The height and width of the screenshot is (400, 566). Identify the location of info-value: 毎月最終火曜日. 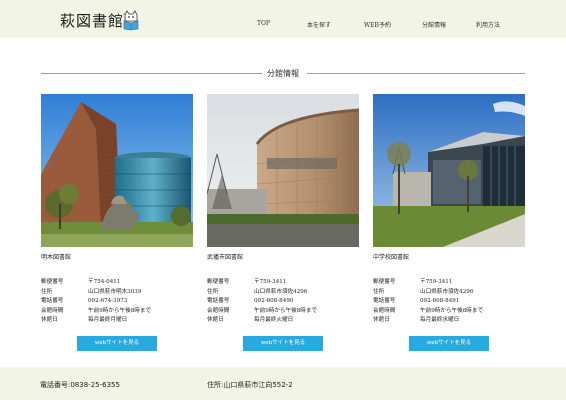
(274, 320).